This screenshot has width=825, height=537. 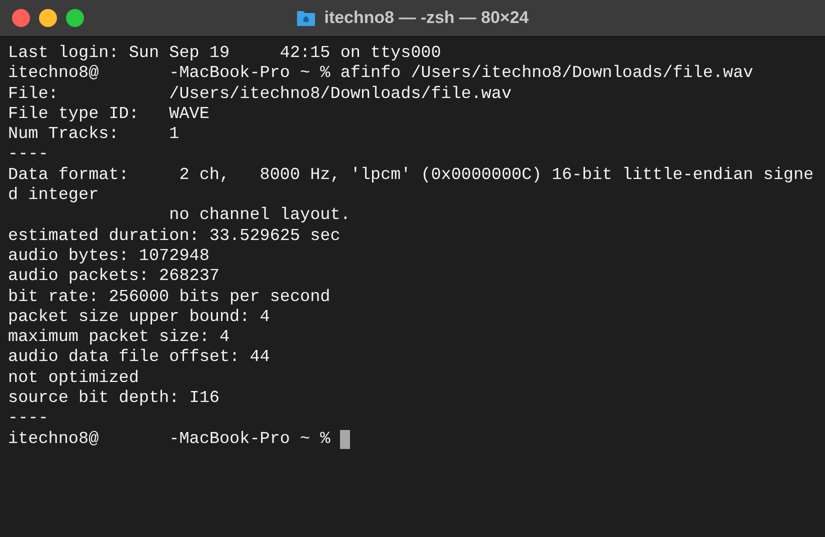 I want to click on text-cursor, so click(x=345, y=440).